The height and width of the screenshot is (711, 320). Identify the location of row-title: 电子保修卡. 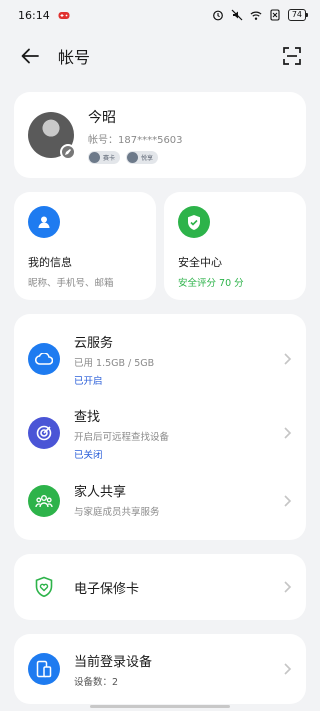
(107, 589).